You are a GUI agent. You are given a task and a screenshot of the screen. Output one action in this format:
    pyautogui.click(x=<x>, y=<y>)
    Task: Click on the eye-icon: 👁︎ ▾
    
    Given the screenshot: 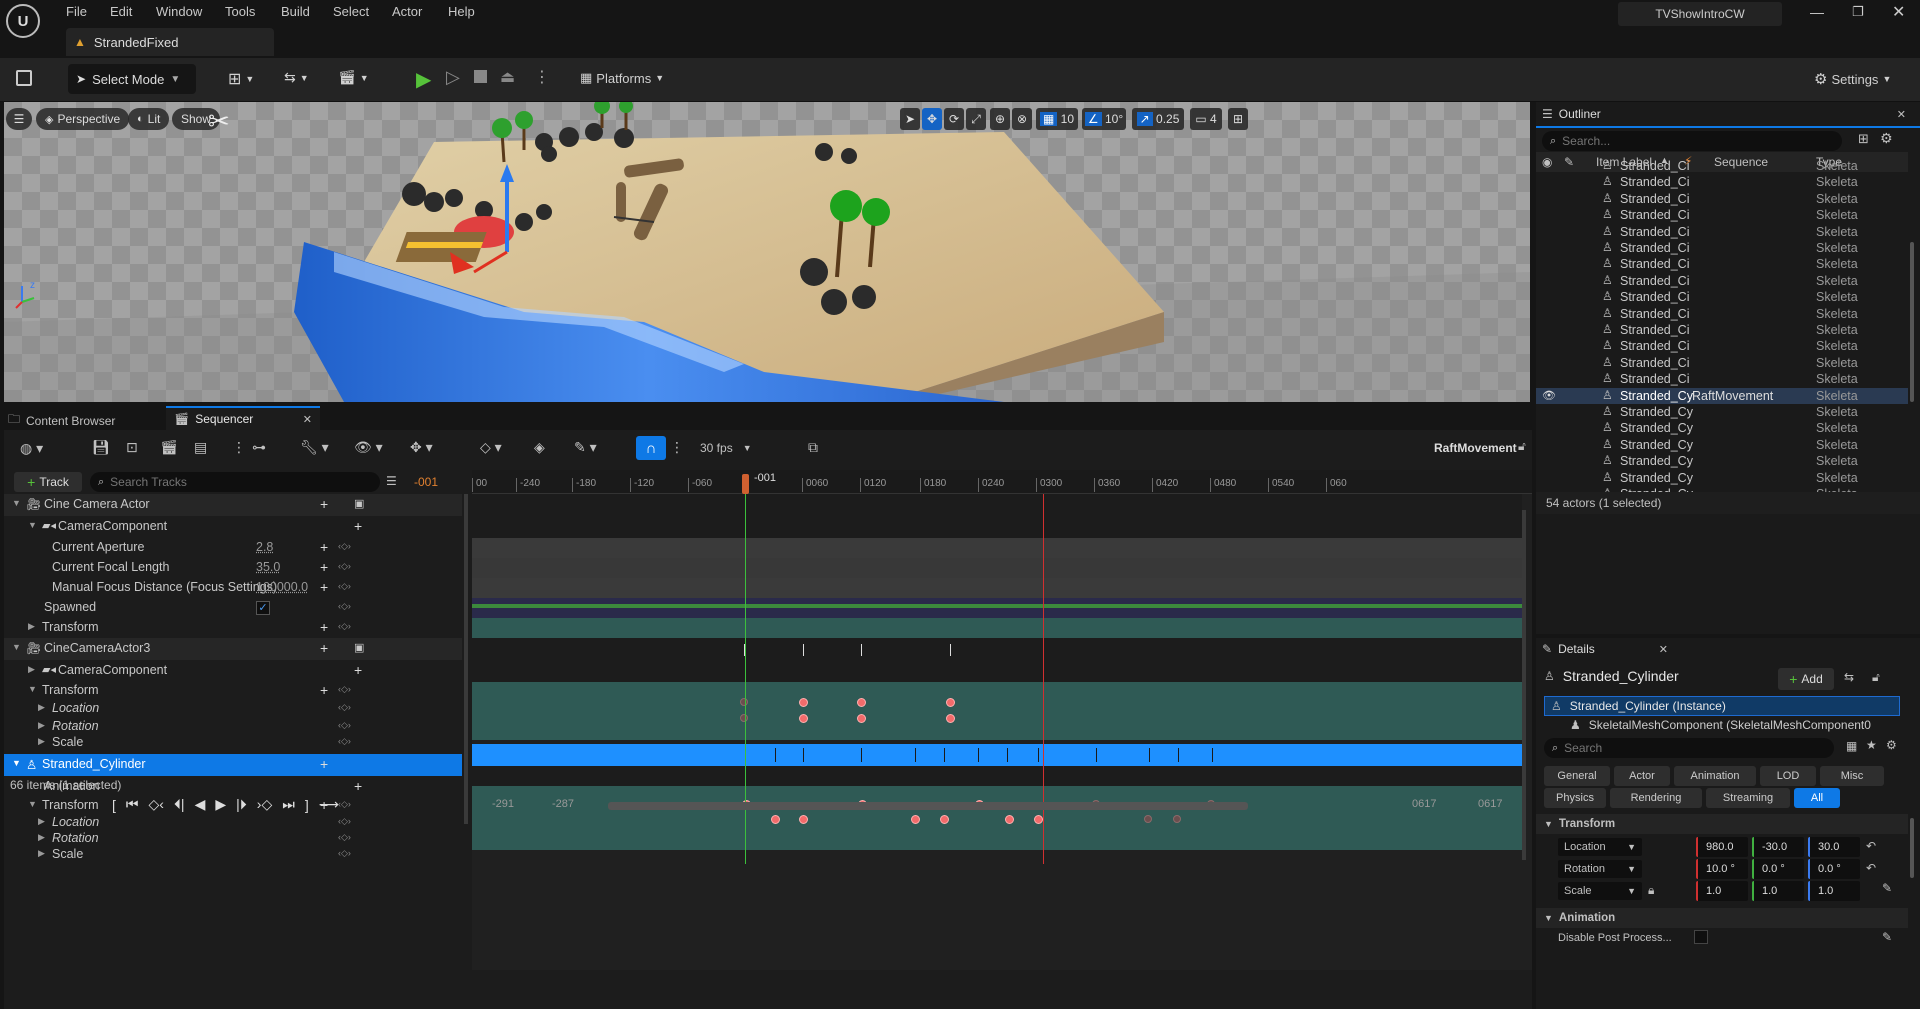 What is the action you would take?
    pyautogui.click(x=368, y=447)
    